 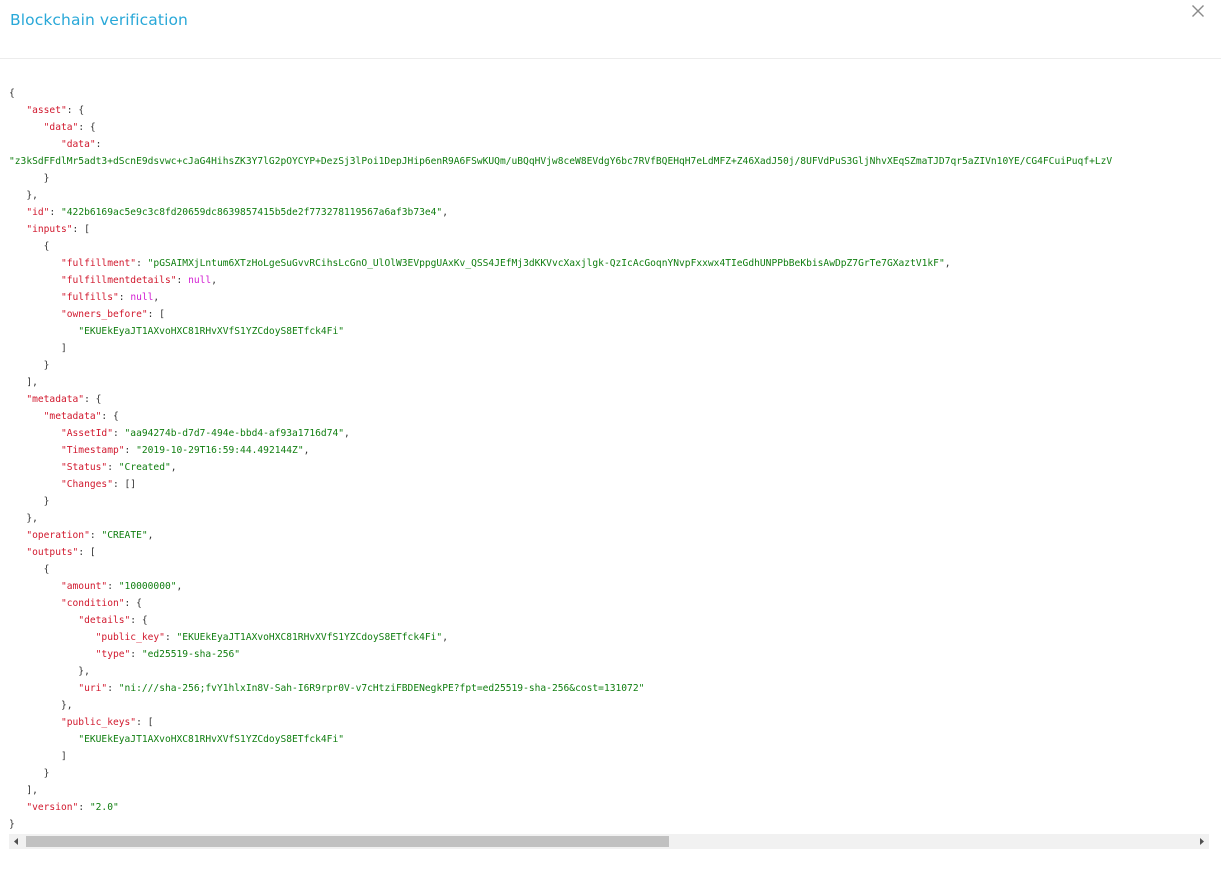 What do you see at coordinates (55, 110) in the screenshot?
I see `json-line: "asset": {` at bounding box center [55, 110].